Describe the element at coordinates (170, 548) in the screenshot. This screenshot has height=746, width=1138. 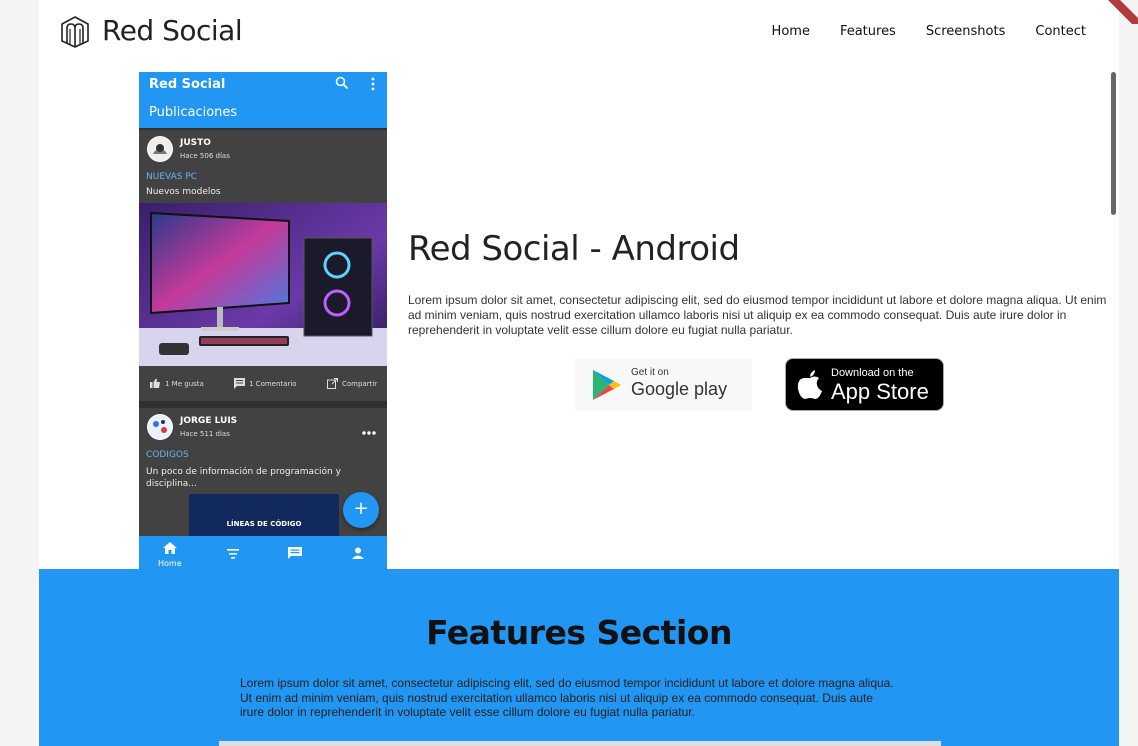
I see `home-icon` at that location.